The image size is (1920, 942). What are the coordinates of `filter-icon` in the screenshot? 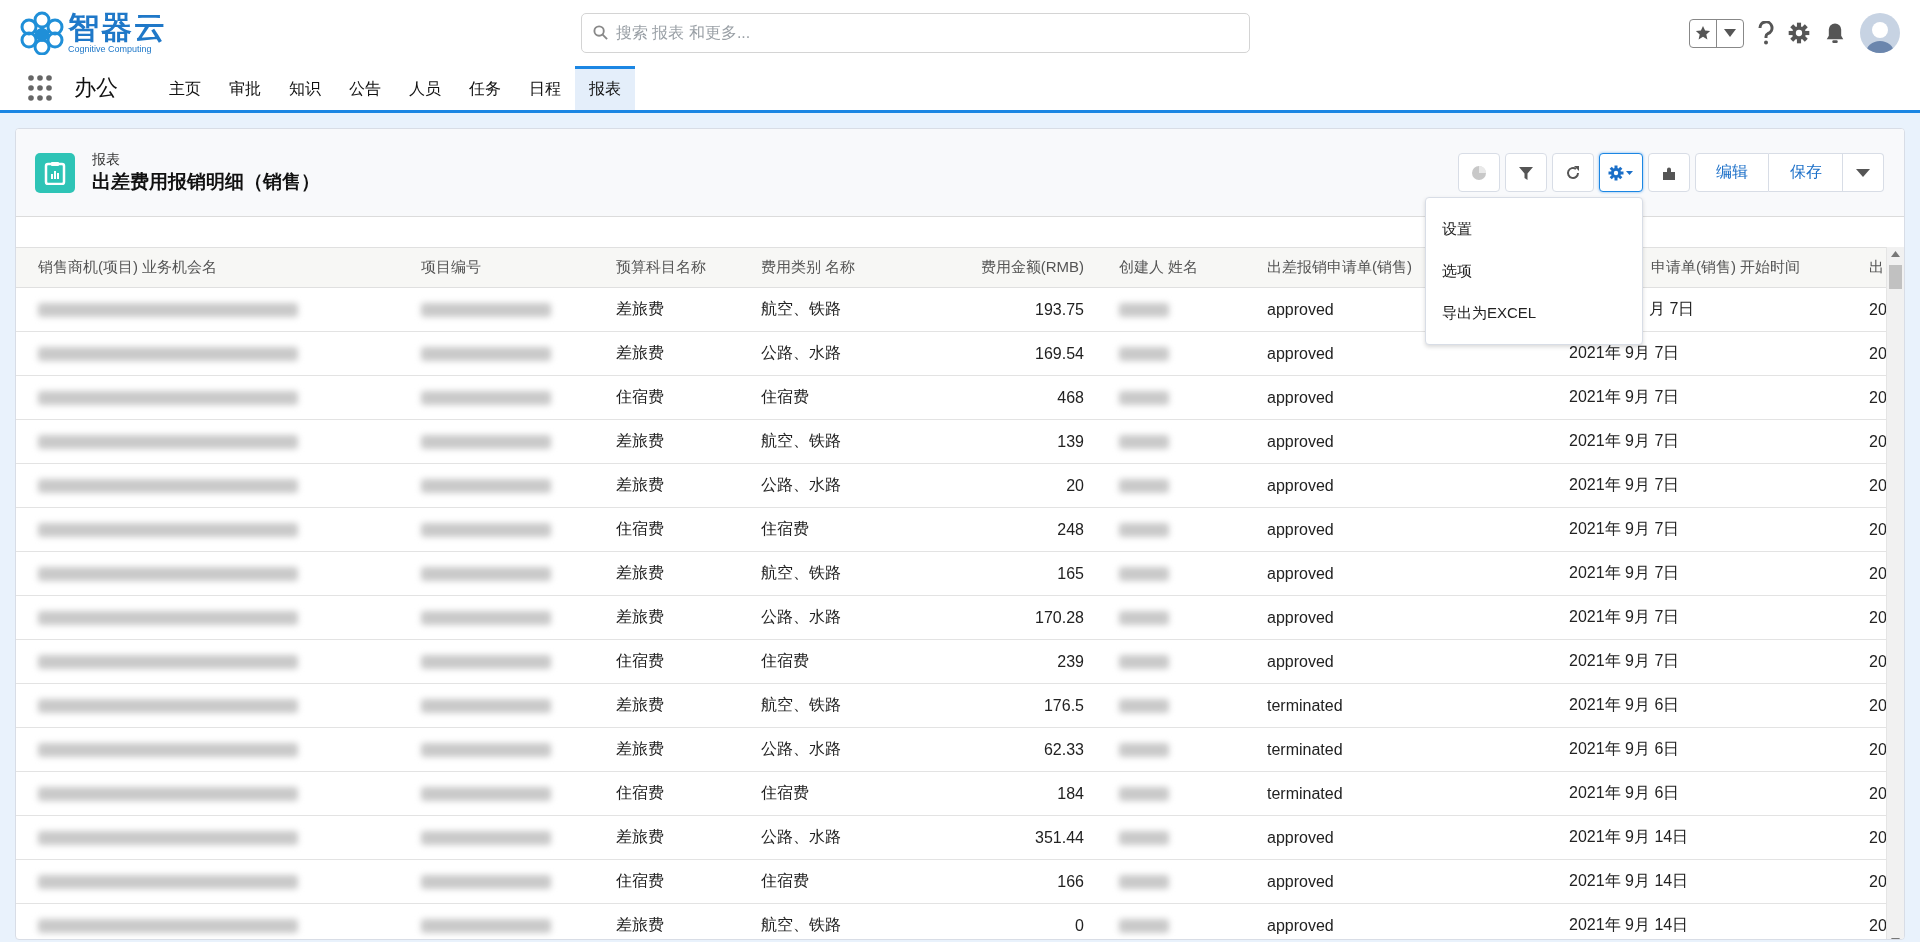 It's located at (1526, 172).